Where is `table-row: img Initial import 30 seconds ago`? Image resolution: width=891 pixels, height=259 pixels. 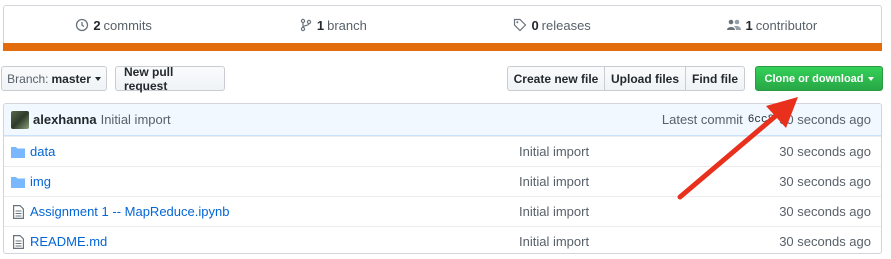
table-row: img Initial import 30 seconds ago is located at coordinates (442, 181).